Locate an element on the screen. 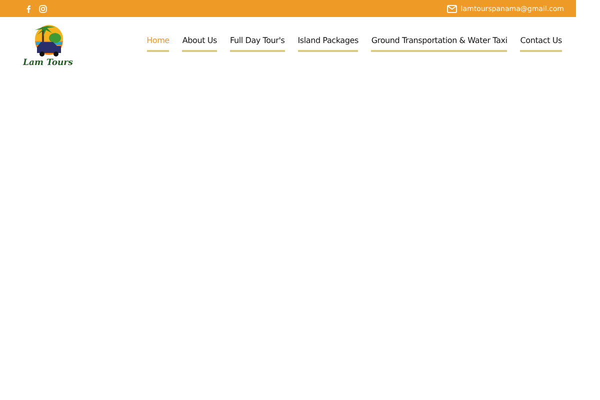 The image size is (600, 400). logo-text: Lam Tours is located at coordinates (48, 63).